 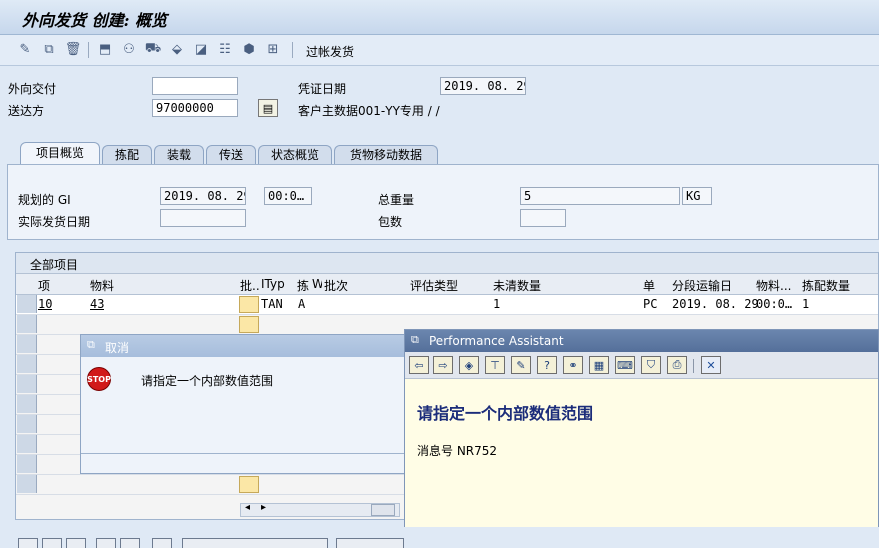 I want to click on ship-to-field: 97000000, so click(x=195, y=108).